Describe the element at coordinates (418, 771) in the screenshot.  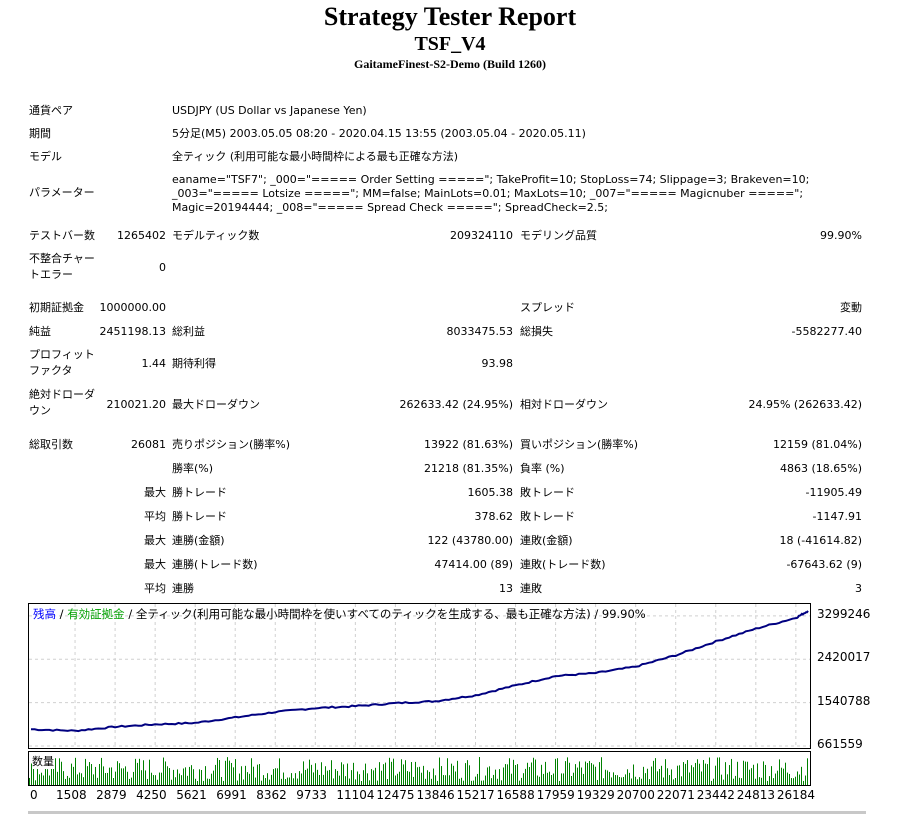
I see `volume-chart-plot` at that location.